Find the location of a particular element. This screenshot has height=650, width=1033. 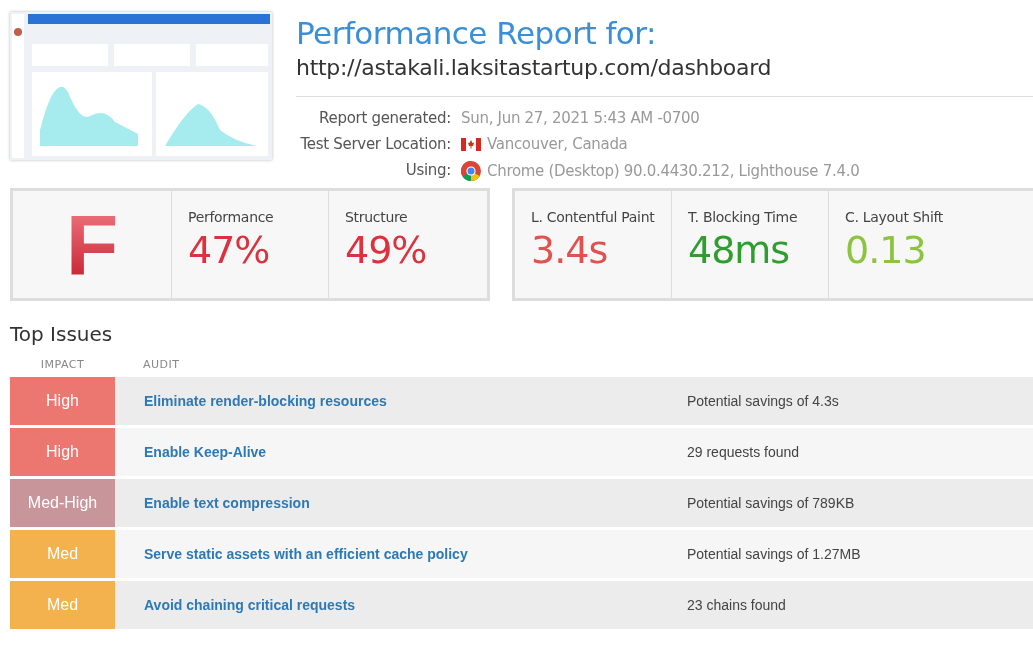

audit-link: Enable Keep-Alive is located at coordinates (401, 452).